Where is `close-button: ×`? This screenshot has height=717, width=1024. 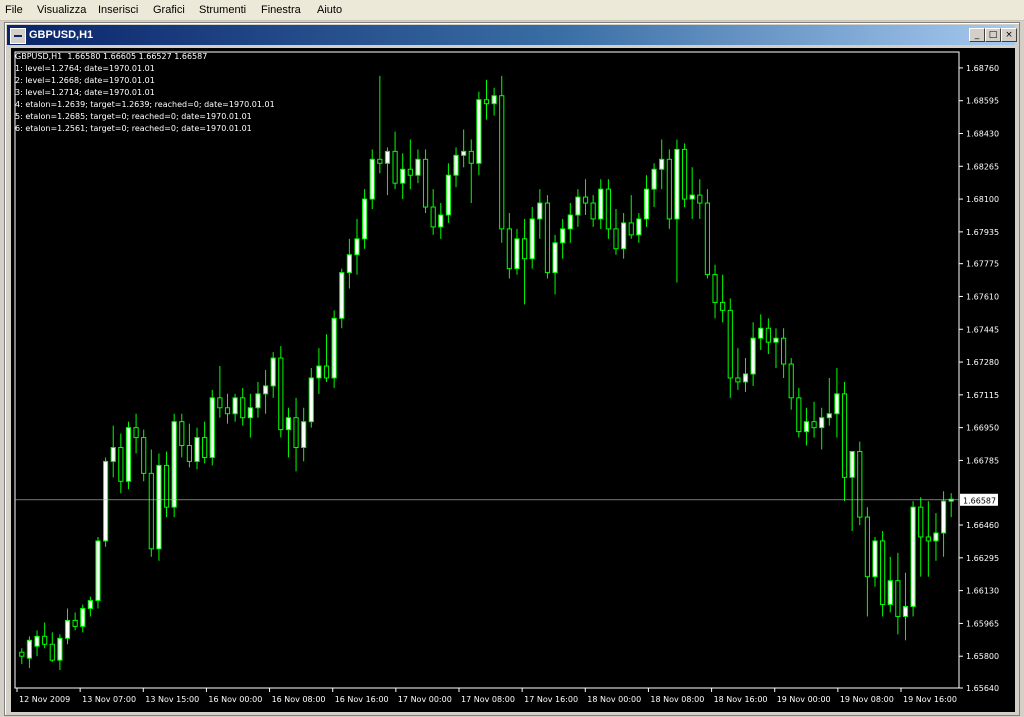 close-button: × is located at coordinates (1009, 35).